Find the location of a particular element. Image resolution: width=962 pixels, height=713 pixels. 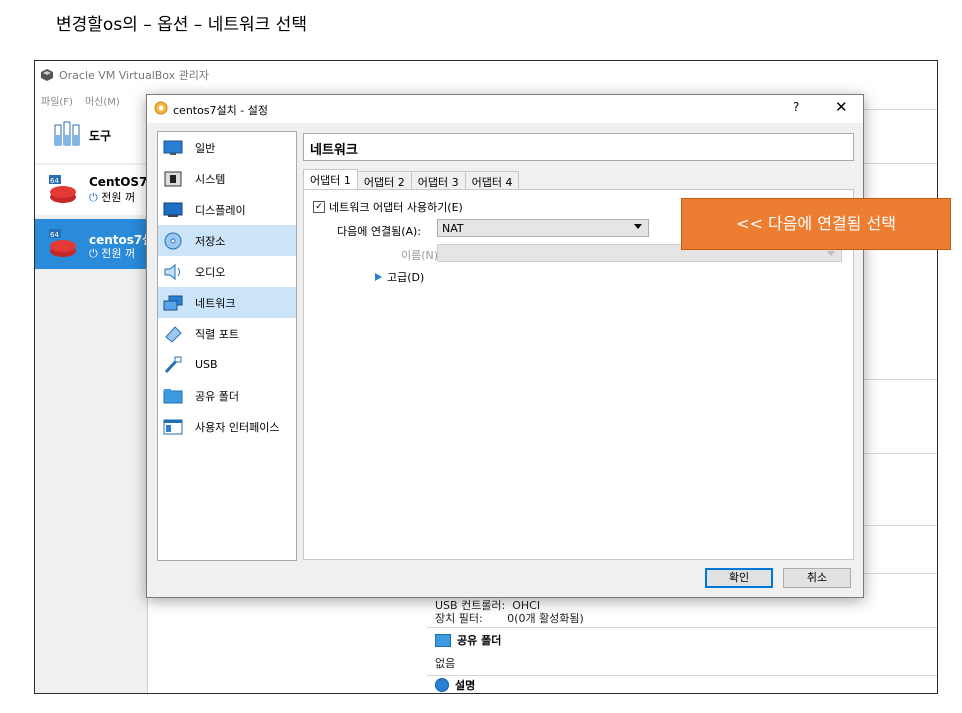

category-label: 직렬 포트 is located at coordinates (217, 334).